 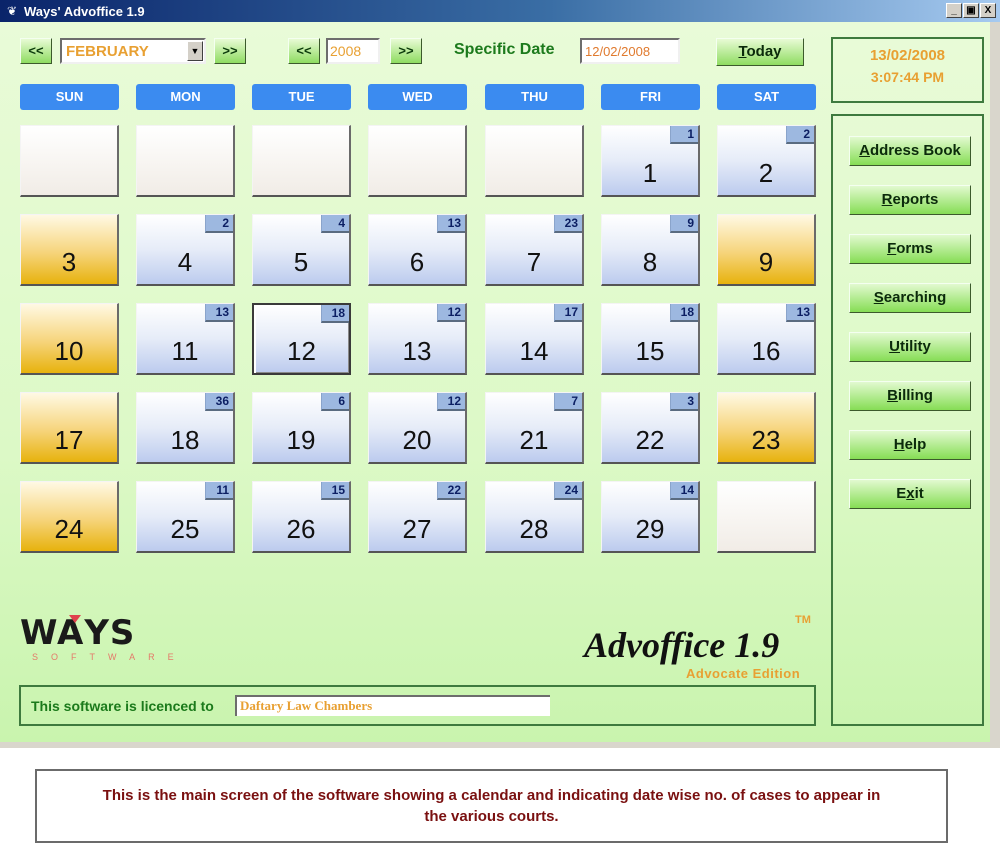 What do you see at coordinates (907, 55) in the screenshot?
I see `current-date: 13/02/2008` at bounding box center [907, 55].